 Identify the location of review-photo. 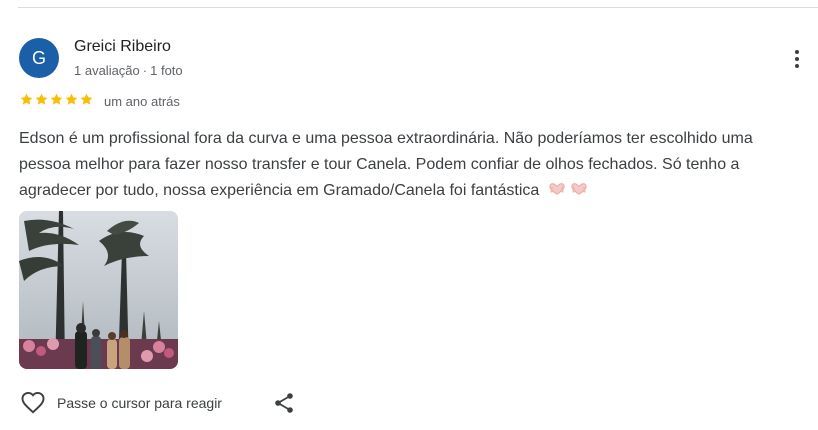
(98, 290).